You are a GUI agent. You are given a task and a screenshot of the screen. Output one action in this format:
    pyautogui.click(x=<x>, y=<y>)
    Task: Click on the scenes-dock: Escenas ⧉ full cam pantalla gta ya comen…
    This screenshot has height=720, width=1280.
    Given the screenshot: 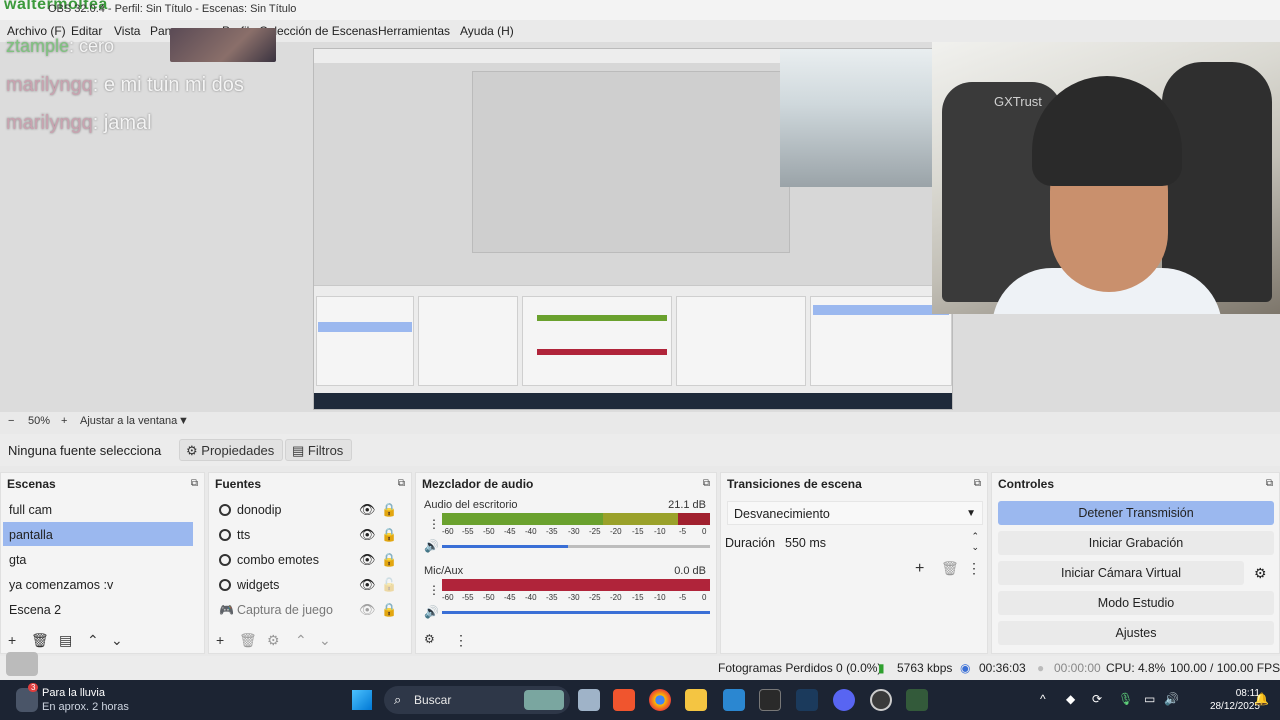 What is the action you would take?
    pyautogui.click(x=102, y=563)
    